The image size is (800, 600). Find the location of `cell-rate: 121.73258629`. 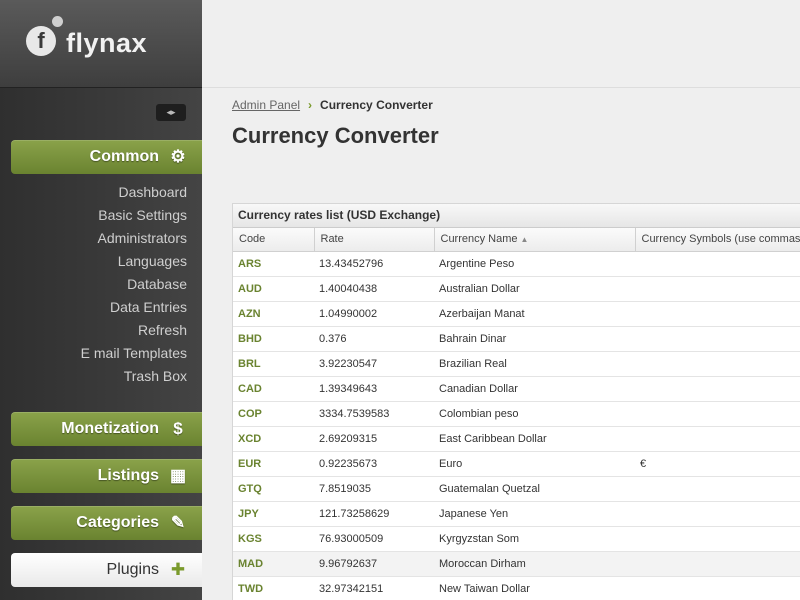

cell-rate: 121.73258629 is located at coordinates (374, 514).